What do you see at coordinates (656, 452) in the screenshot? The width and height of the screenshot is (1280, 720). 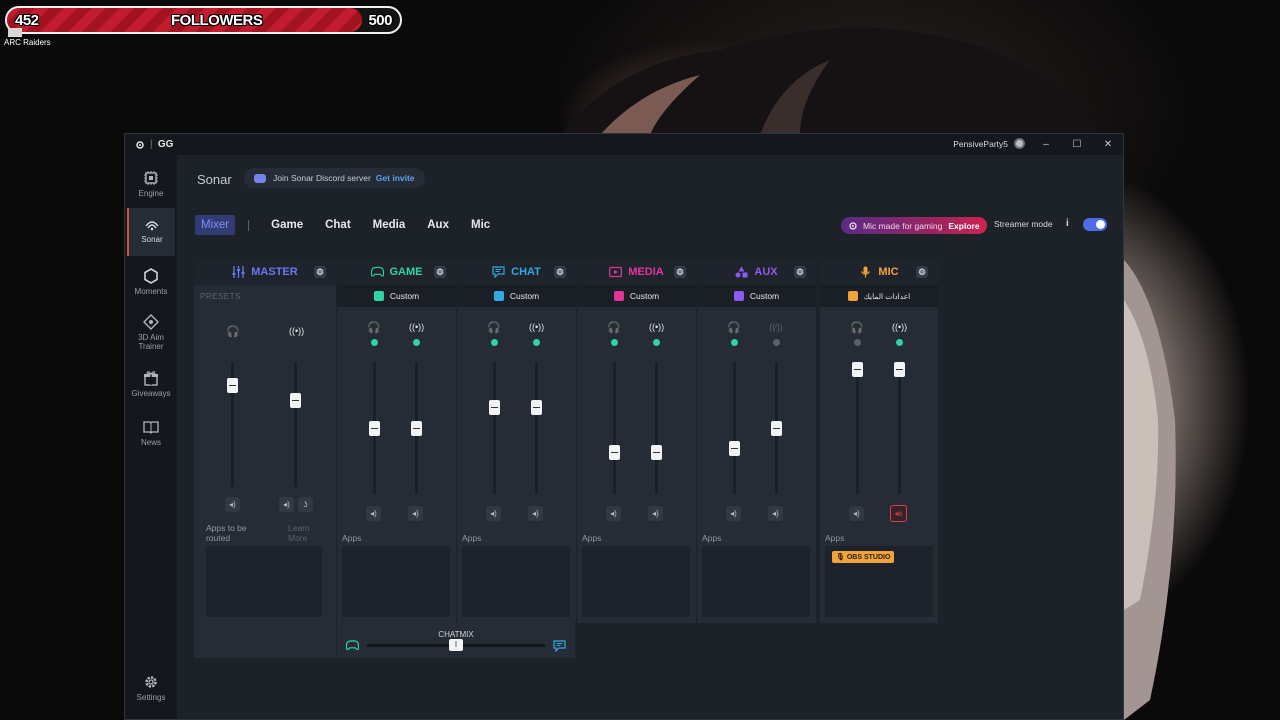 I see `media-stream-slider` at bounding box center [656, 452].